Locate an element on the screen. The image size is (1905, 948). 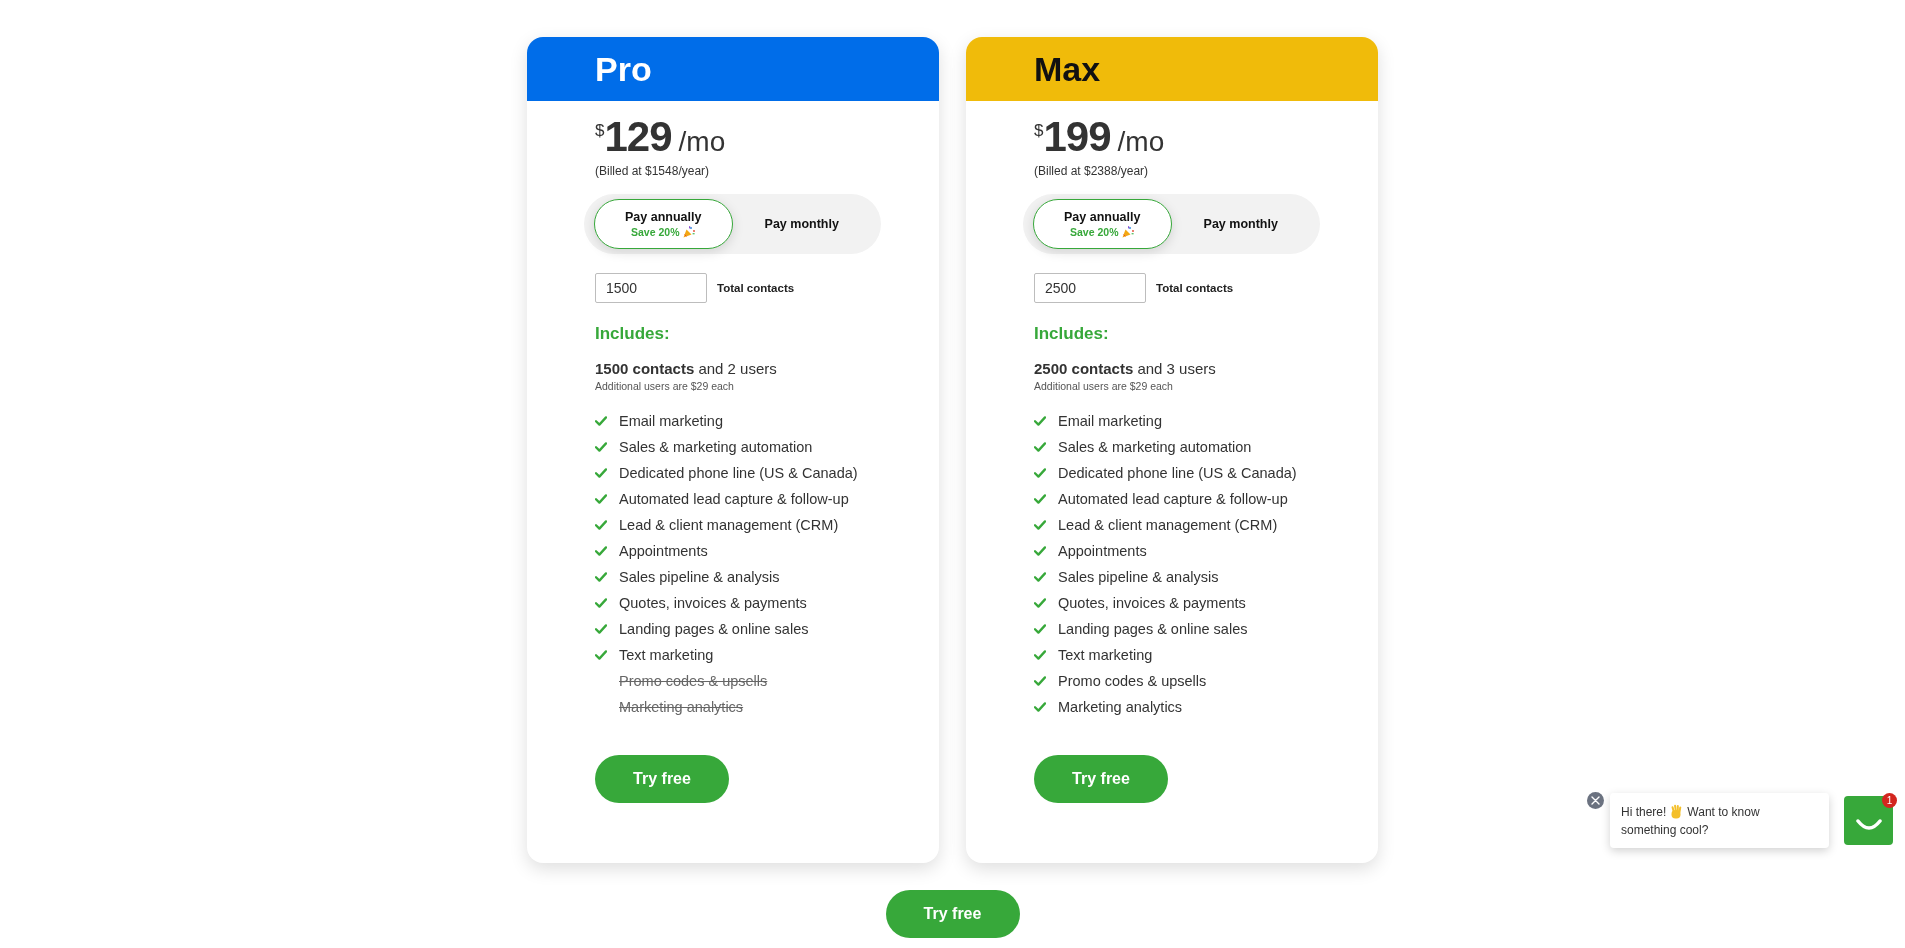
smile-icon is located at coordinates (1868, 824).